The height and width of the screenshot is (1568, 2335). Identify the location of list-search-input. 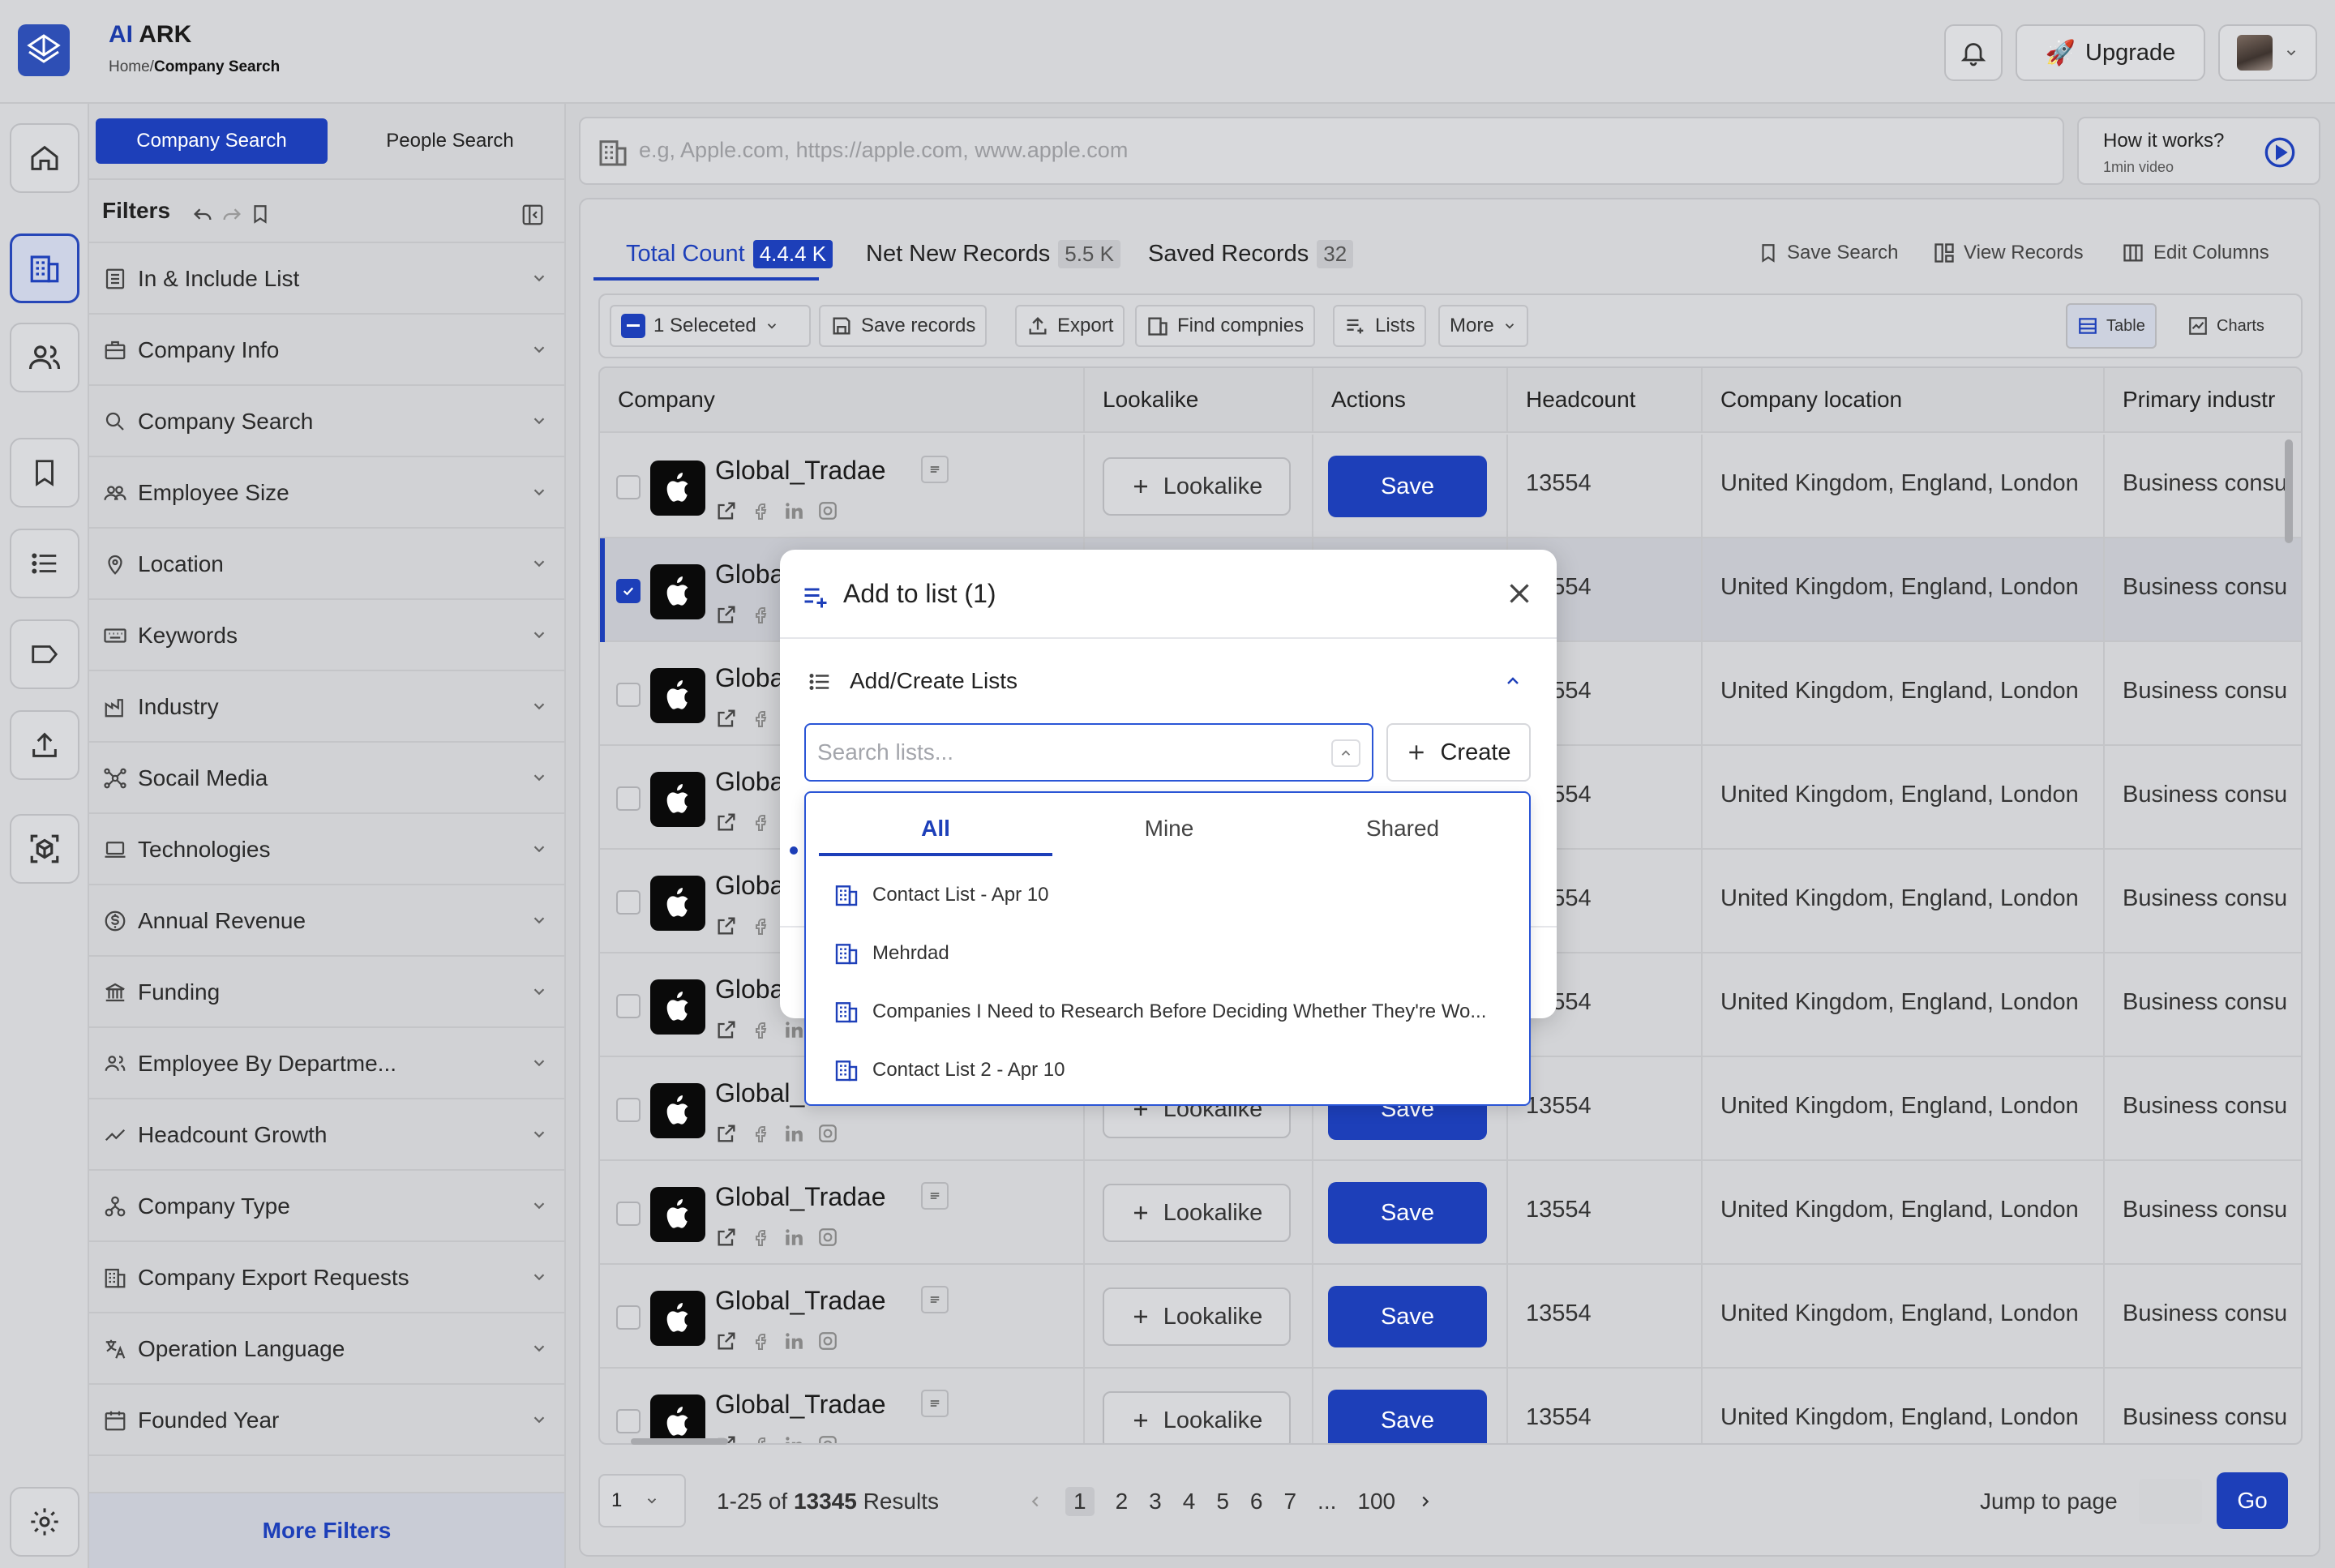
(1060, 752).